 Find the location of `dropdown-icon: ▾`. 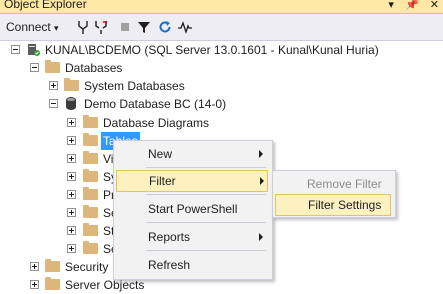

dropdown-icon: ▾ is located at coordinates (391, 5).